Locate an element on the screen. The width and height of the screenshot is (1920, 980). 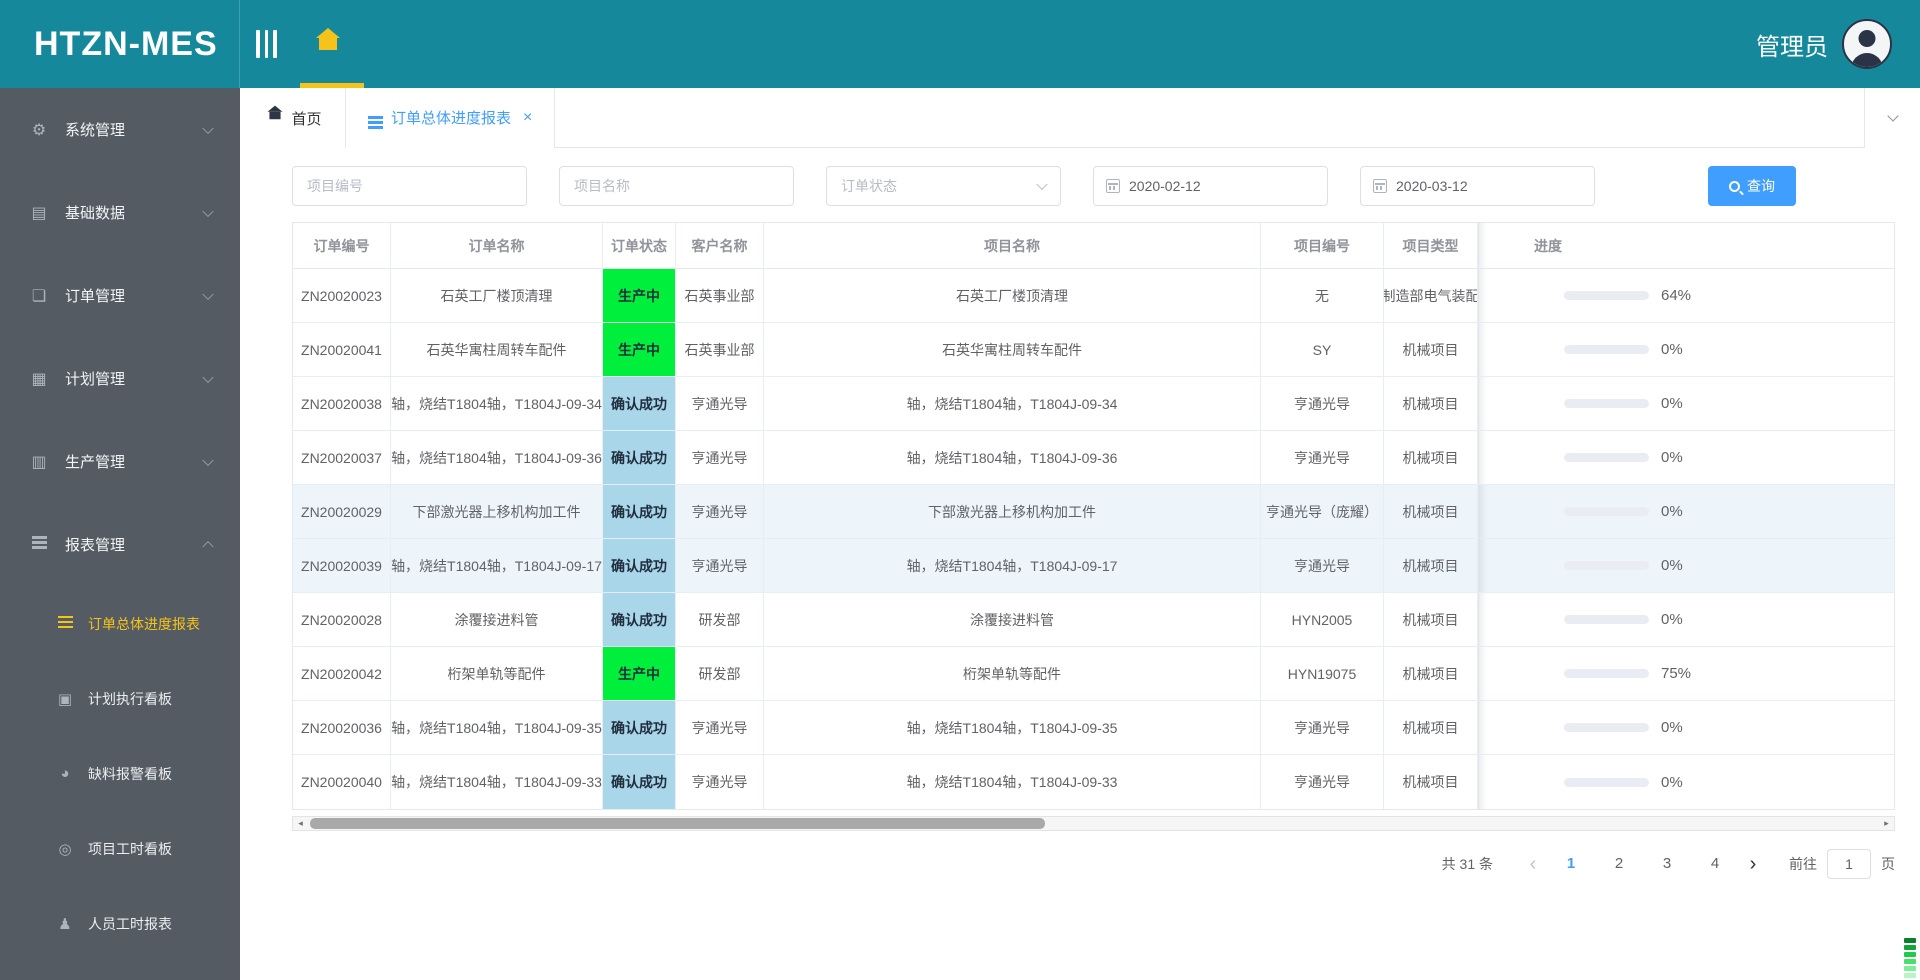
sidebar-item-0: ⚙ 系统管理 is located at coordinates (120, 129).